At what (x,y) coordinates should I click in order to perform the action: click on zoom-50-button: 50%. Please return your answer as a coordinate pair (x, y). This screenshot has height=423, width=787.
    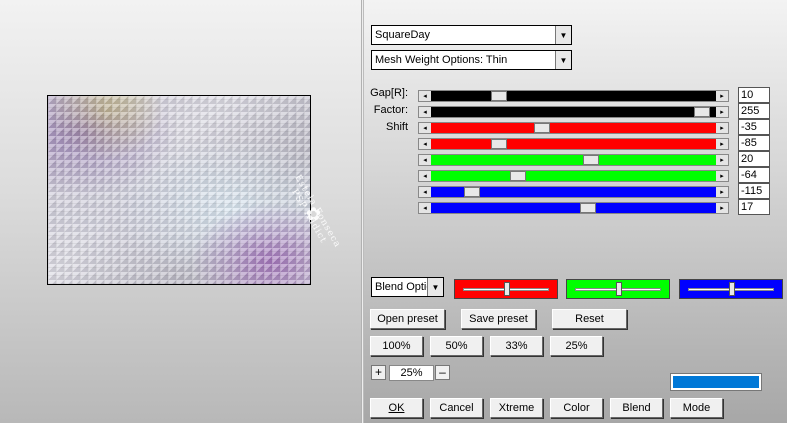
    Looking at the image, I should click on (456, 346).